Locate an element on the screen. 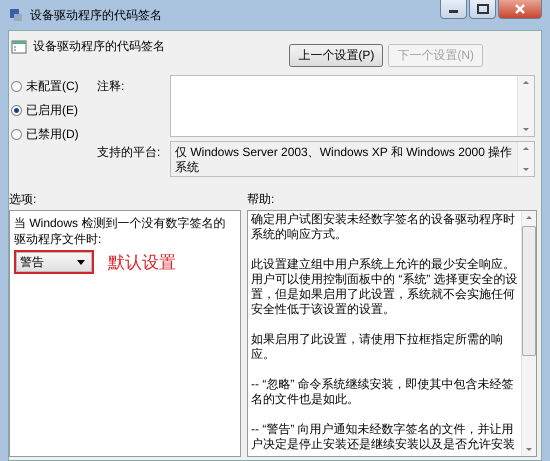 The height and width of the screenshot is (461, 550). setting-title: 设备驱动程序的代码签名 is located at coordinates (99, 46).